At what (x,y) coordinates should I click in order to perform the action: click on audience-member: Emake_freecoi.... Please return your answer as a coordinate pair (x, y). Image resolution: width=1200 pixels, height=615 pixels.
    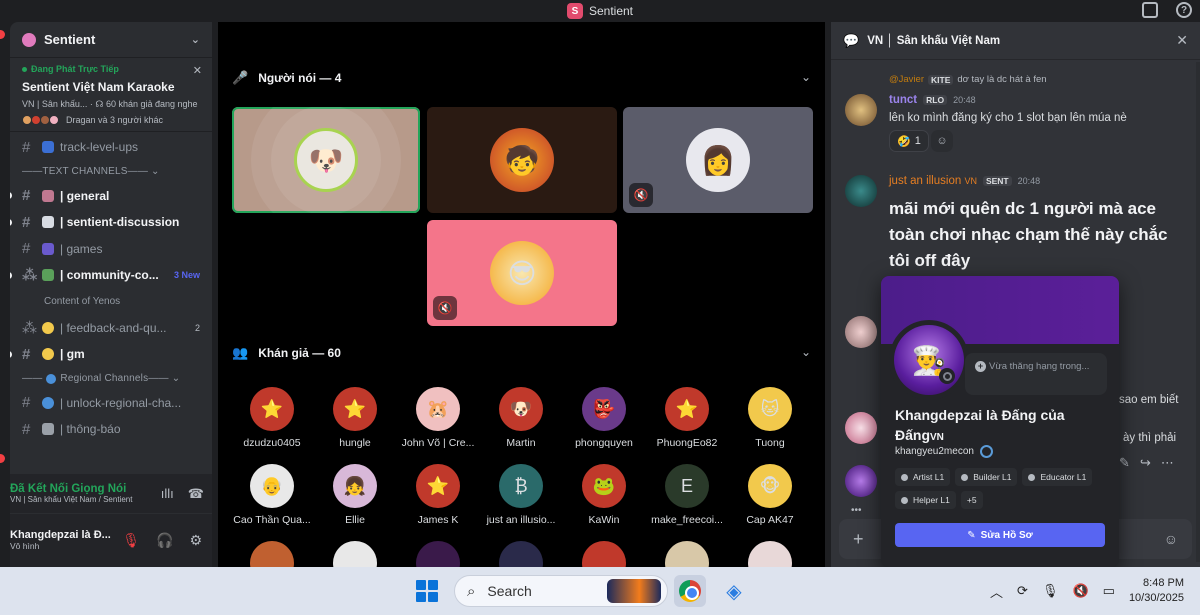
    Looking at the image, I should click on (687, 495).